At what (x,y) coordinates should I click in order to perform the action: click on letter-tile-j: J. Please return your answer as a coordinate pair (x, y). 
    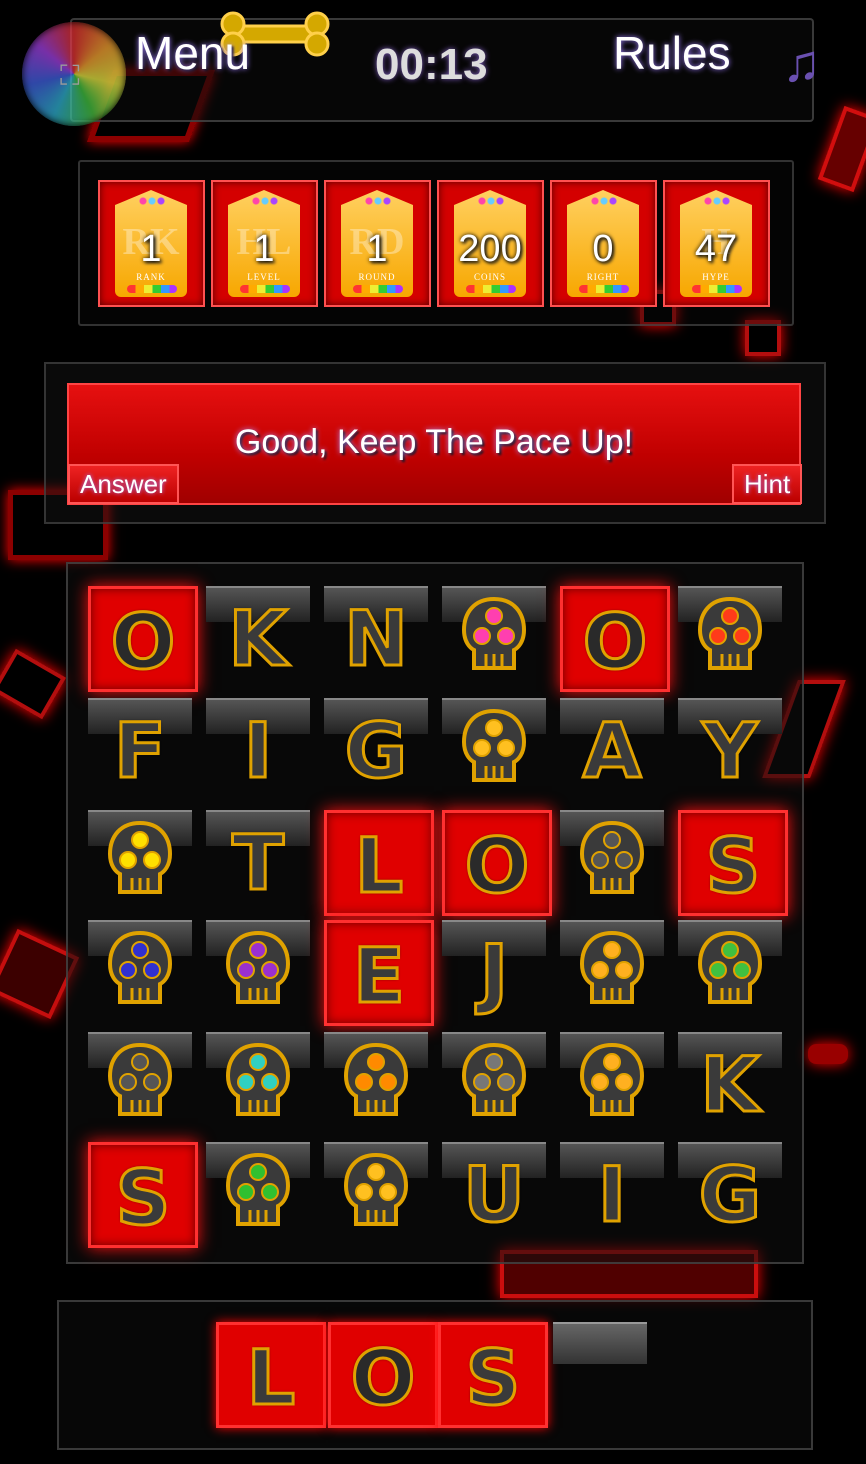
    Looking at the image, I should click on (494, 970).